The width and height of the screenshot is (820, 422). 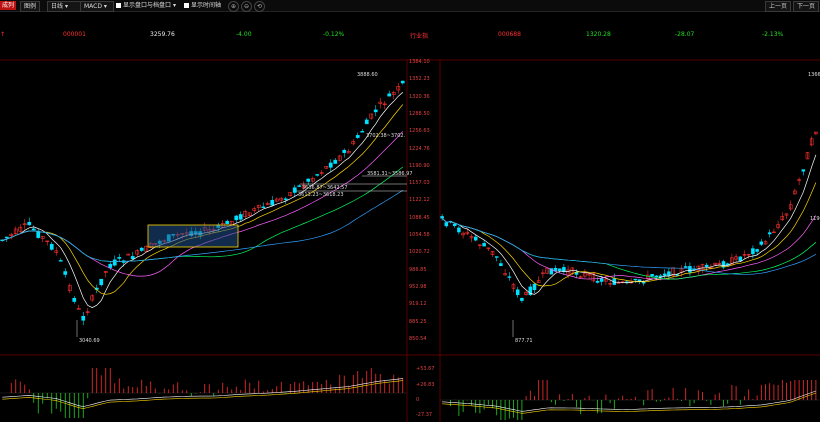 What do you see at coordinates (386, 136) in the screenshot?
I see `left-annotation-1: 3702.38~3702.` at bounding box center [386, 136].